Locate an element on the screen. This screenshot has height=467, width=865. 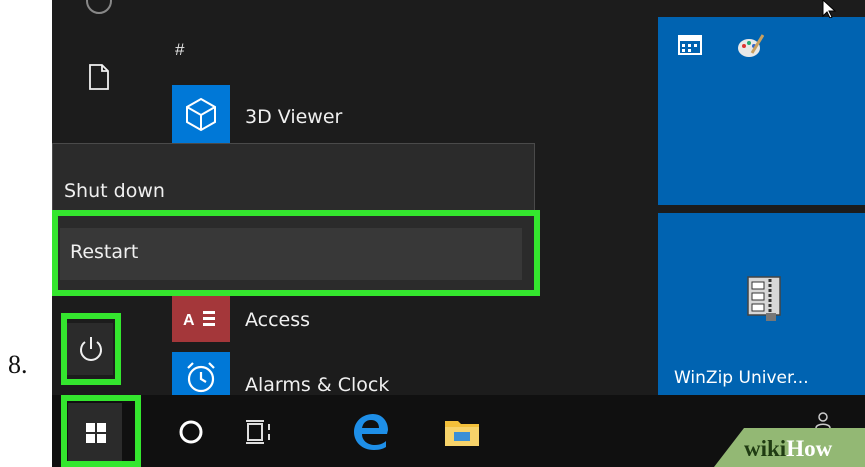
document-icon is located at coordinates (99, 77).